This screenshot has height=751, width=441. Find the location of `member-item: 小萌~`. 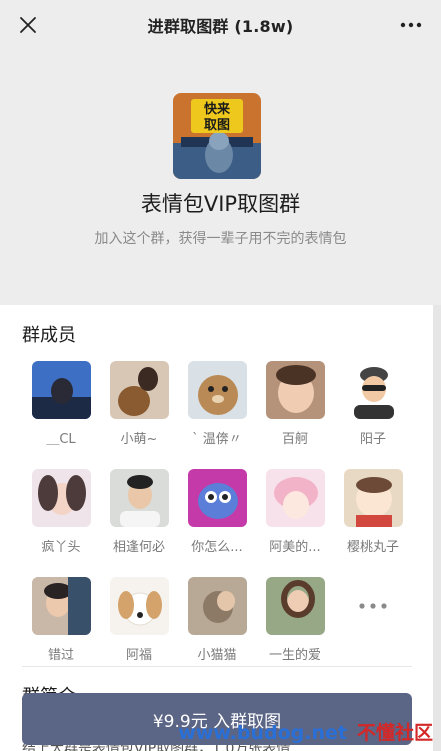

member-item: 小萌~ is located at coordinates (139, 404).